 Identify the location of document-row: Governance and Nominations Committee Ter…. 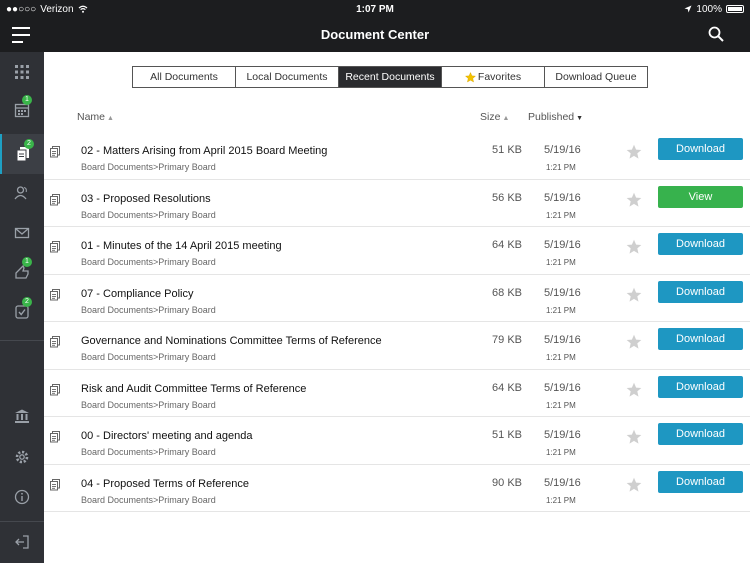
(397, 346).